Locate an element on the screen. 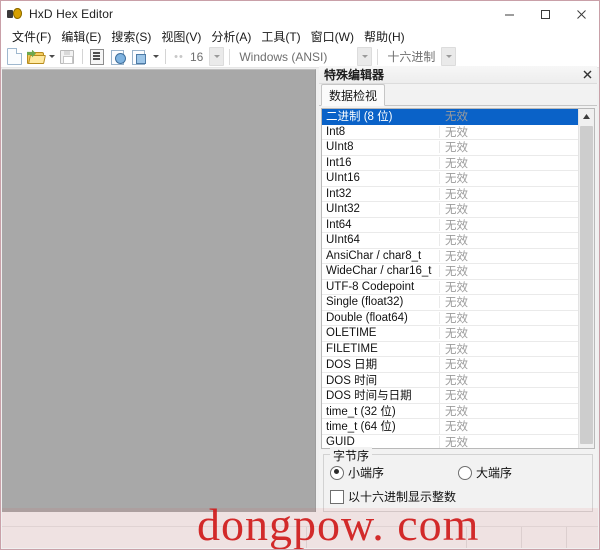 Image resolution: width=600 pixels, height=550 pixels. table-row: time_t (32 位) 无效 is located at coordinates (450, 410).